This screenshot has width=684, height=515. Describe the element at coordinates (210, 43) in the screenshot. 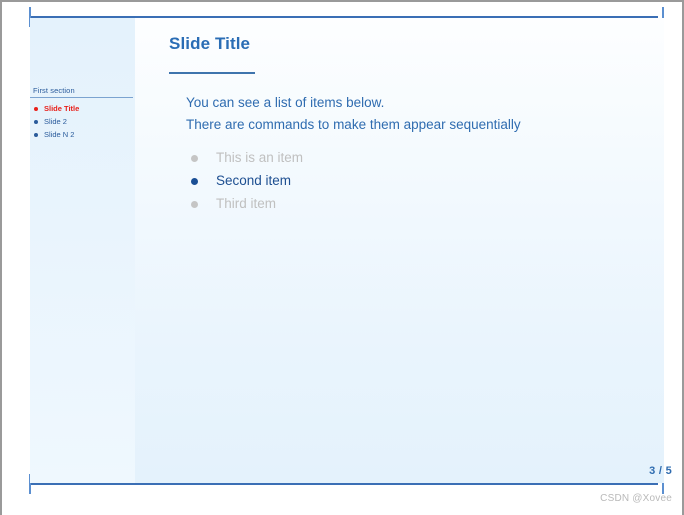

I see `frame-title: Slide Title` at that location.